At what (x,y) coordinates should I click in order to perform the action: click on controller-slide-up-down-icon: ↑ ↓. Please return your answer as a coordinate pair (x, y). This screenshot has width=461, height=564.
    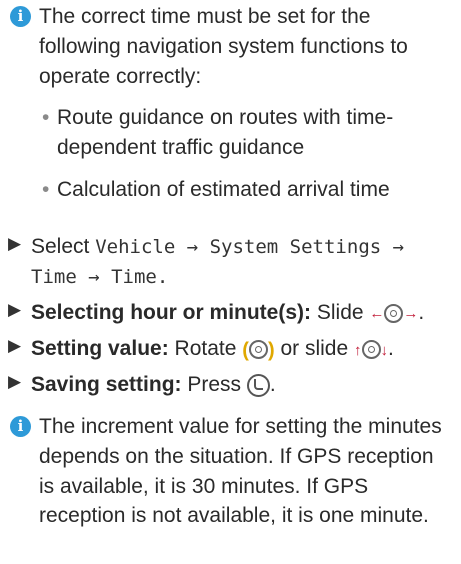
    Looking at the image, I should click on (371, 350).